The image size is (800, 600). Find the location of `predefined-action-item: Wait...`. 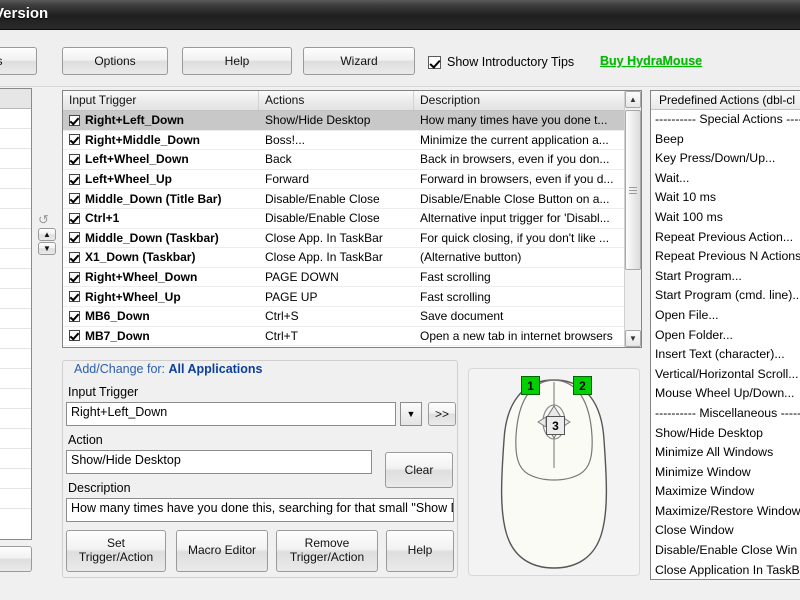

predefined-action-item: Wait... is located at coordinates (725, 179).